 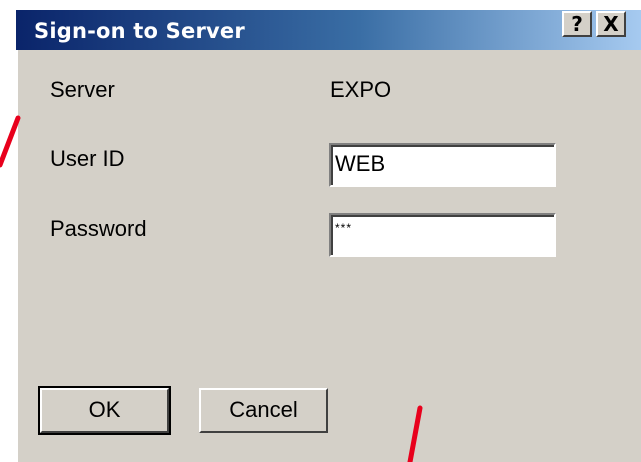 I want to click on red-annotation-stroke-left, so click(x=10, y=141).